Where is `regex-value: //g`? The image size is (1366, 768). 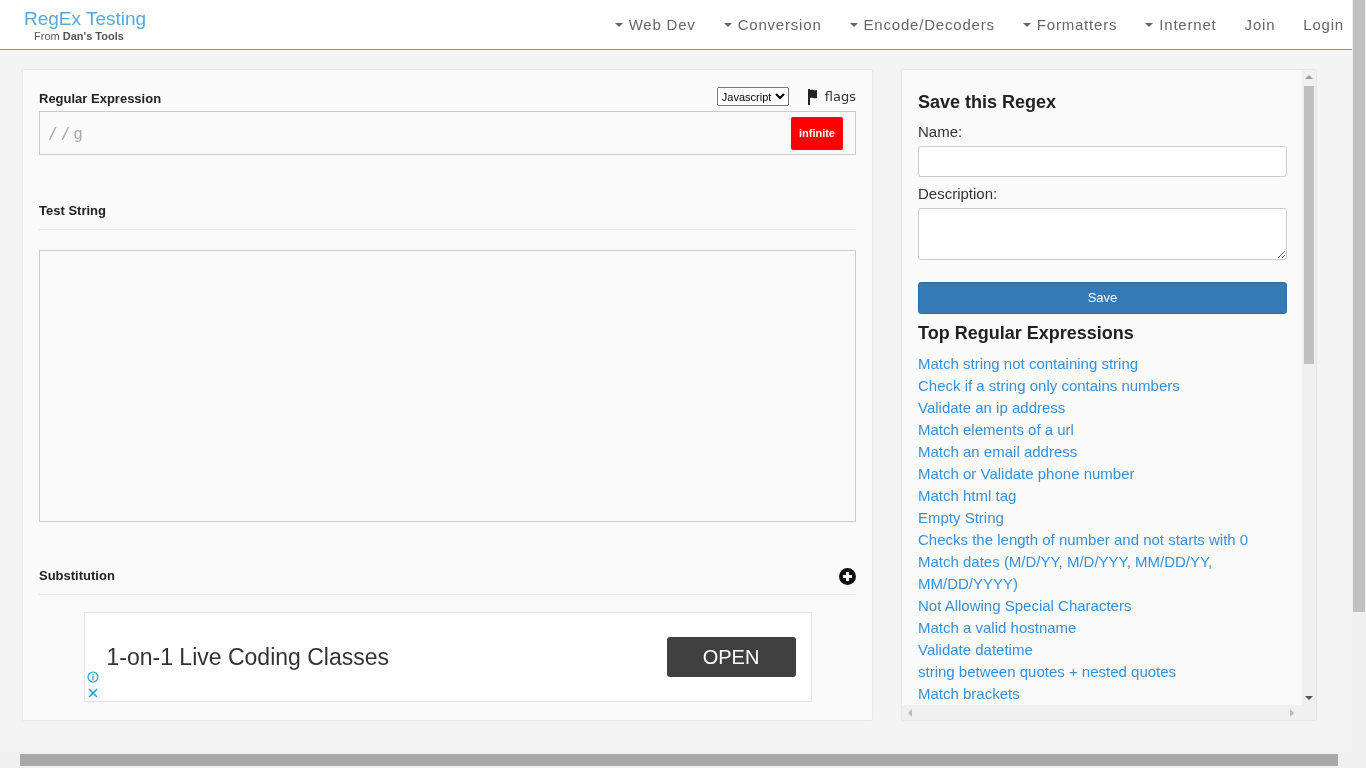 regex-value: //g is located at coordinates (67, 133).